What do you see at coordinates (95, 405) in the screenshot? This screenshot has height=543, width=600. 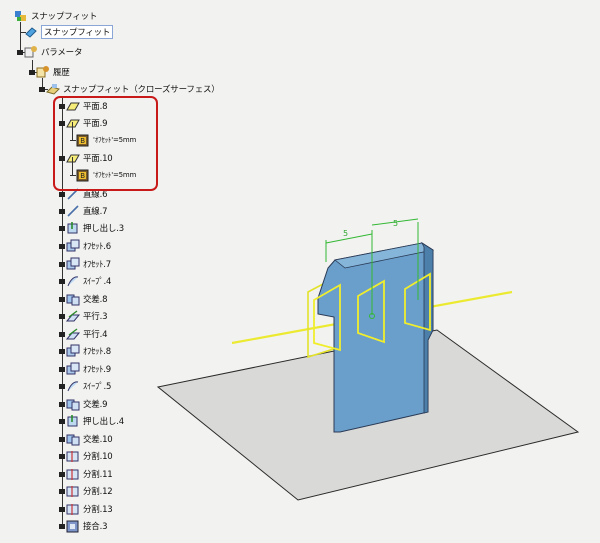 I see `tree-item-label: 交差.9` at bounding box center [95, 405].